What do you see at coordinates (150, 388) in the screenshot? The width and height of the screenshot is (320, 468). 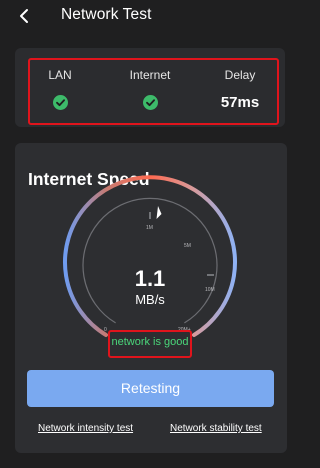 I see `retest-button: Retesting` at bounding box center [150, 388].